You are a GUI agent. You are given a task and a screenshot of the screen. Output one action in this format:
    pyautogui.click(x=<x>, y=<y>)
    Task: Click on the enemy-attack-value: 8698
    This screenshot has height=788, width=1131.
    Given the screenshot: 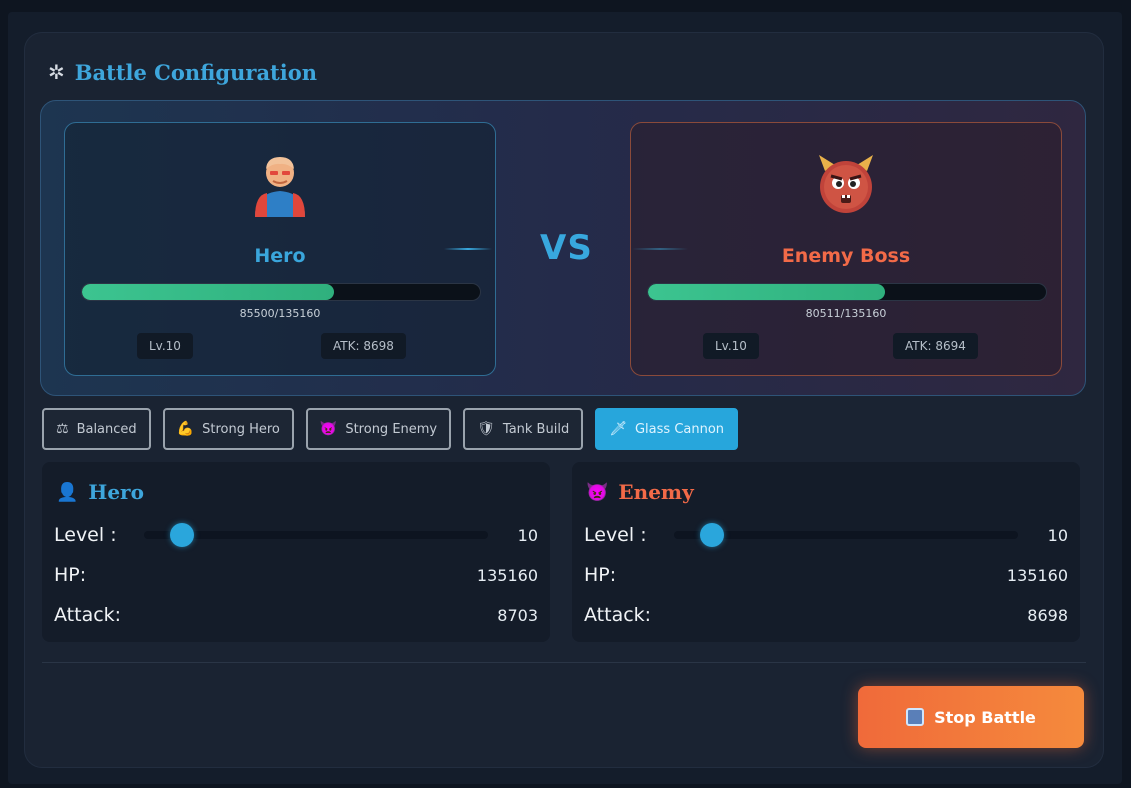 What is the action you would take?
    pyautogui.click(x=1047, y=615)
    